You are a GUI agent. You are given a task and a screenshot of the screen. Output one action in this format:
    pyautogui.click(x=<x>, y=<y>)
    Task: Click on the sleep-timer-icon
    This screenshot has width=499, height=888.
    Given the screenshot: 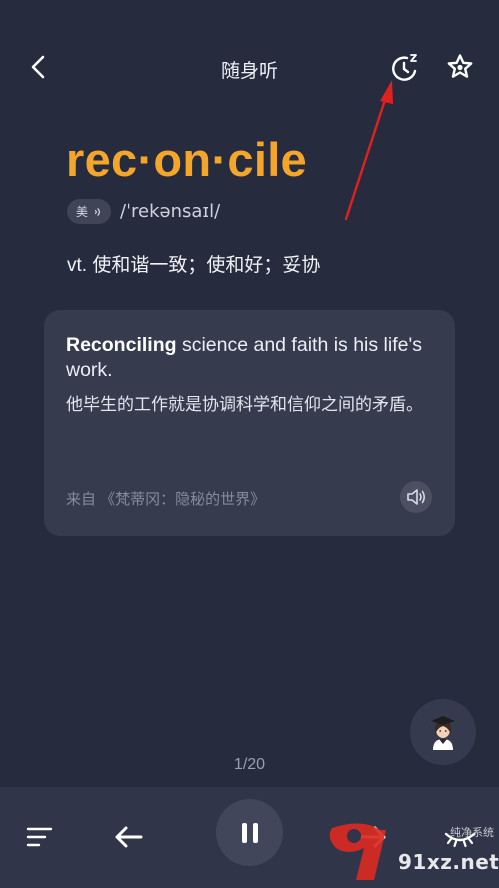 What is the action you would take?
    pyautogui.click(x=404, y=68)
    